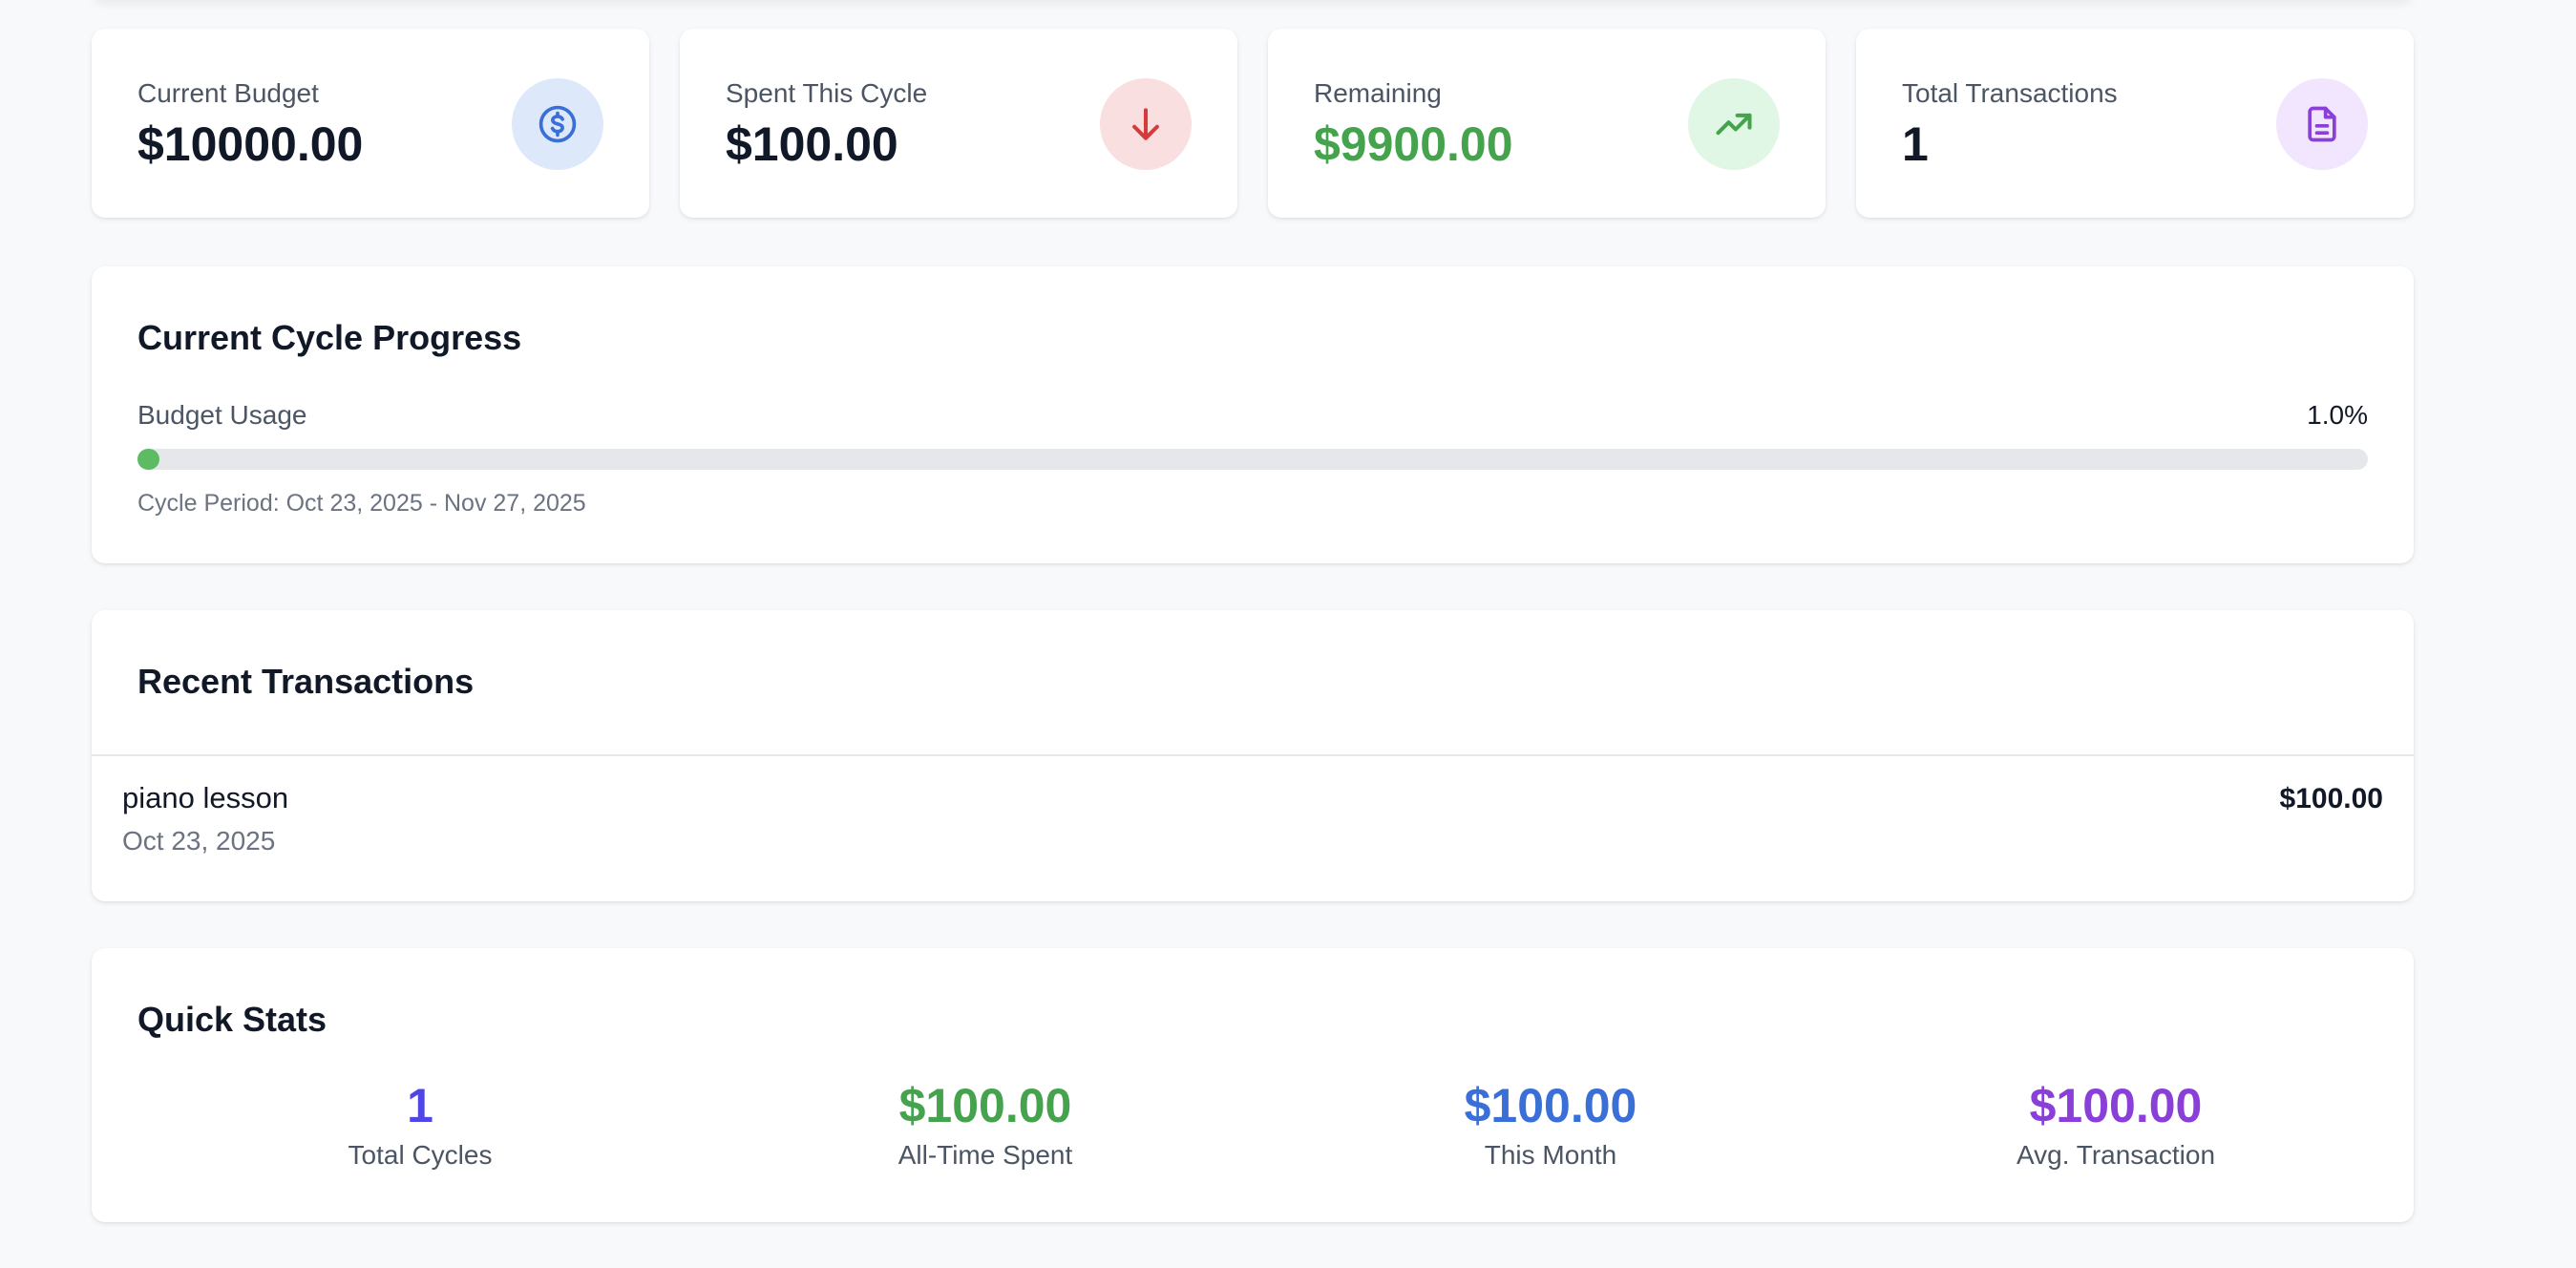  What do you see at coordinates (1146, 124) in the screenshot?
I see `arrow-down-icon` at bounding box center [1146, 124].